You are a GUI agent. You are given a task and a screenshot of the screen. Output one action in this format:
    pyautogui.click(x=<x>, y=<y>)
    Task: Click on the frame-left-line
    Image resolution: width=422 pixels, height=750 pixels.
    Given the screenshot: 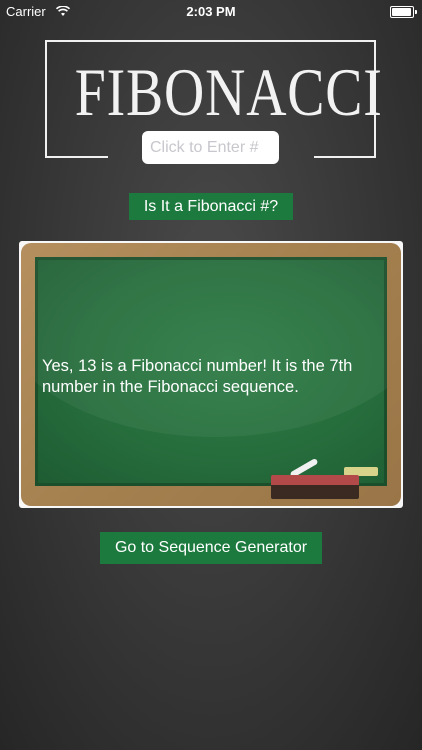 What is the action you would take?
    pyautogui.click(x=46, y=99)
    